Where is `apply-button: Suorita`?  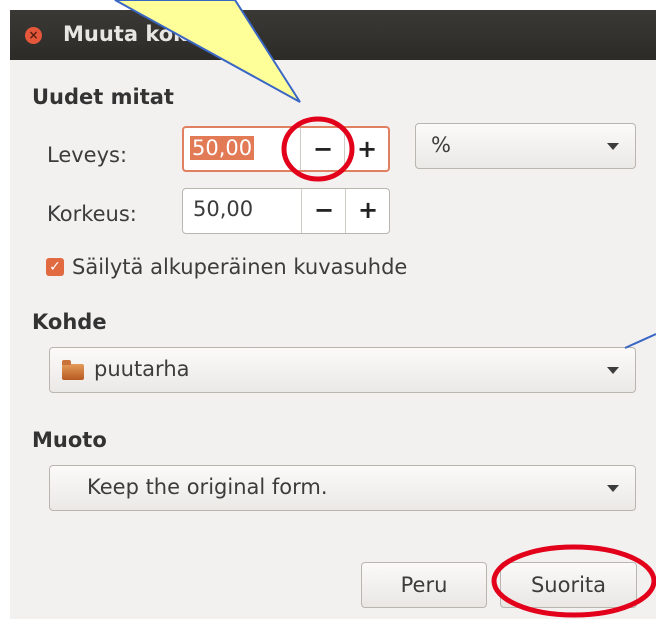 apply-button: Suorita is located at coordinates (568, 585).